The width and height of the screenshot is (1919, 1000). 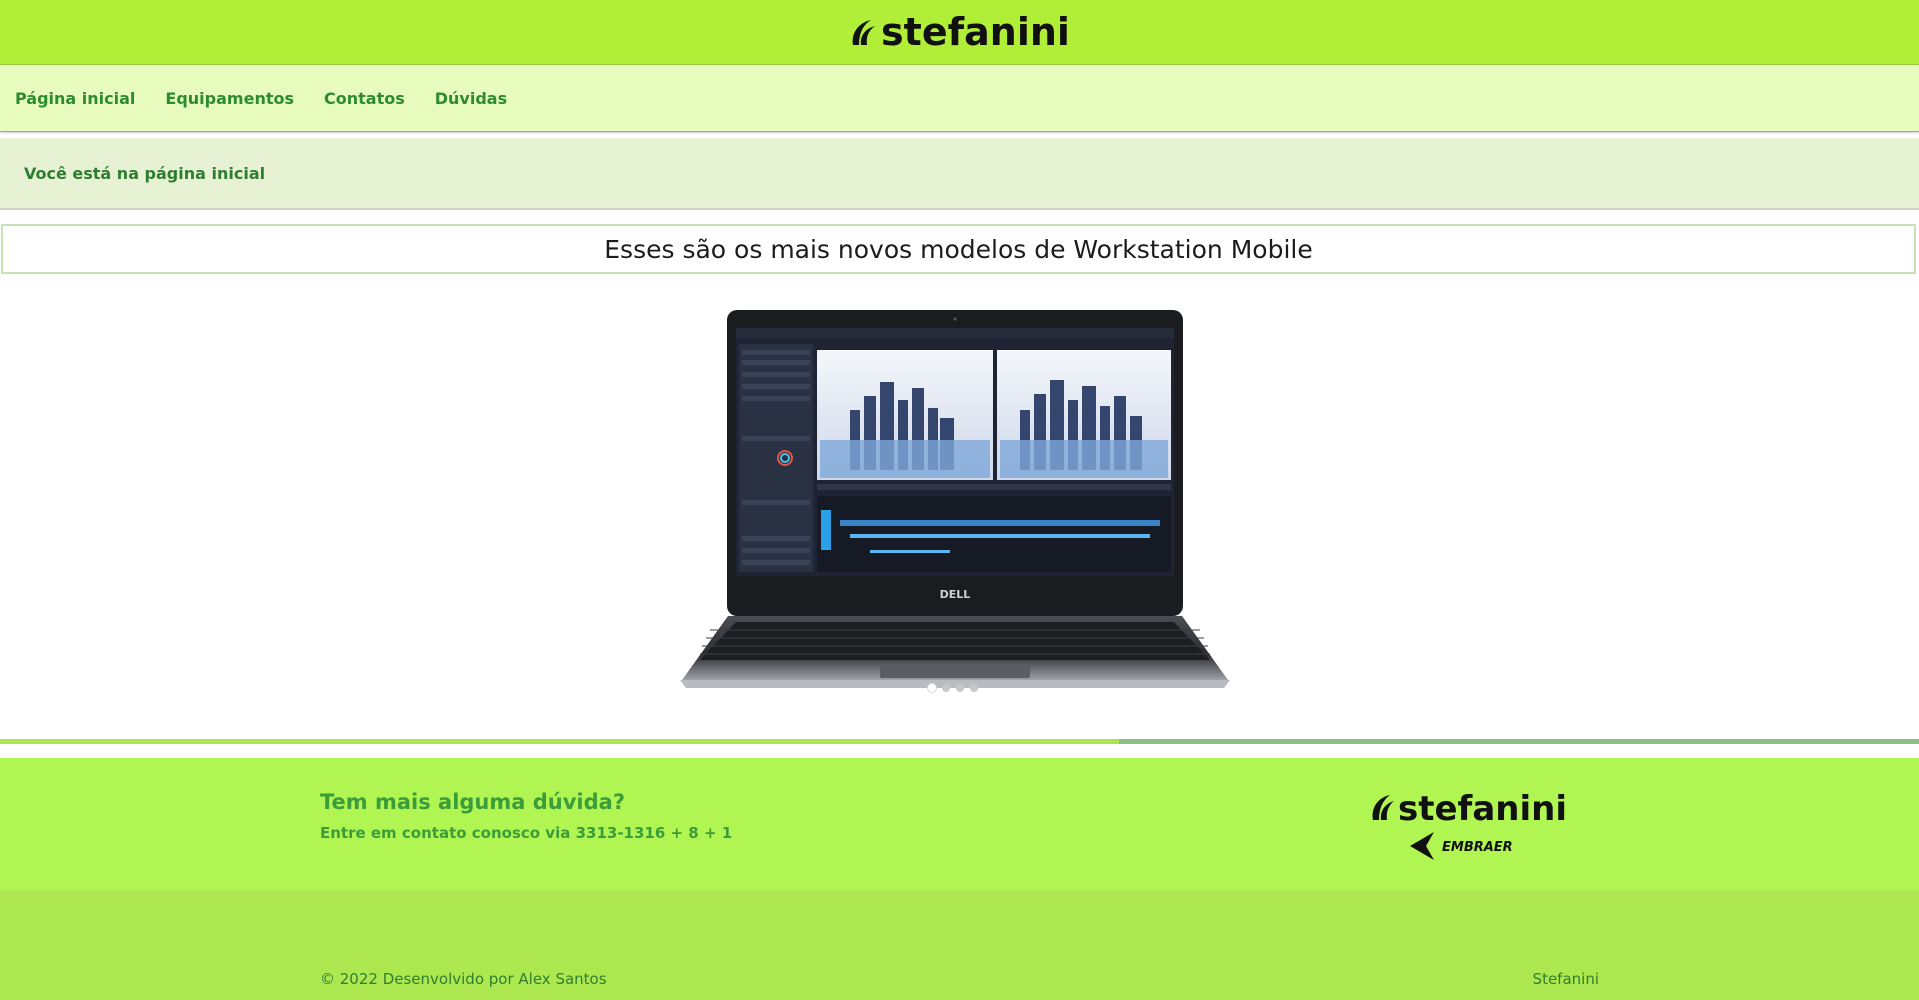 I want to click on carousel-progress-bar, so click(x=959, y=741).